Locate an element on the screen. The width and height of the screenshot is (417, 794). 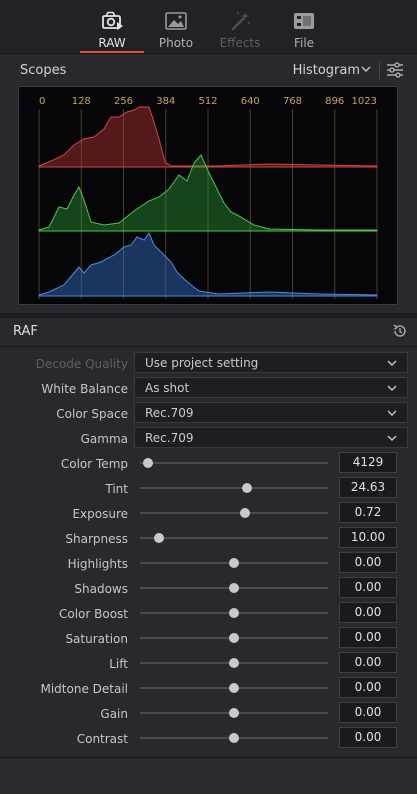
histogram-tick-label: 768 is located at coordinates (292, 101).